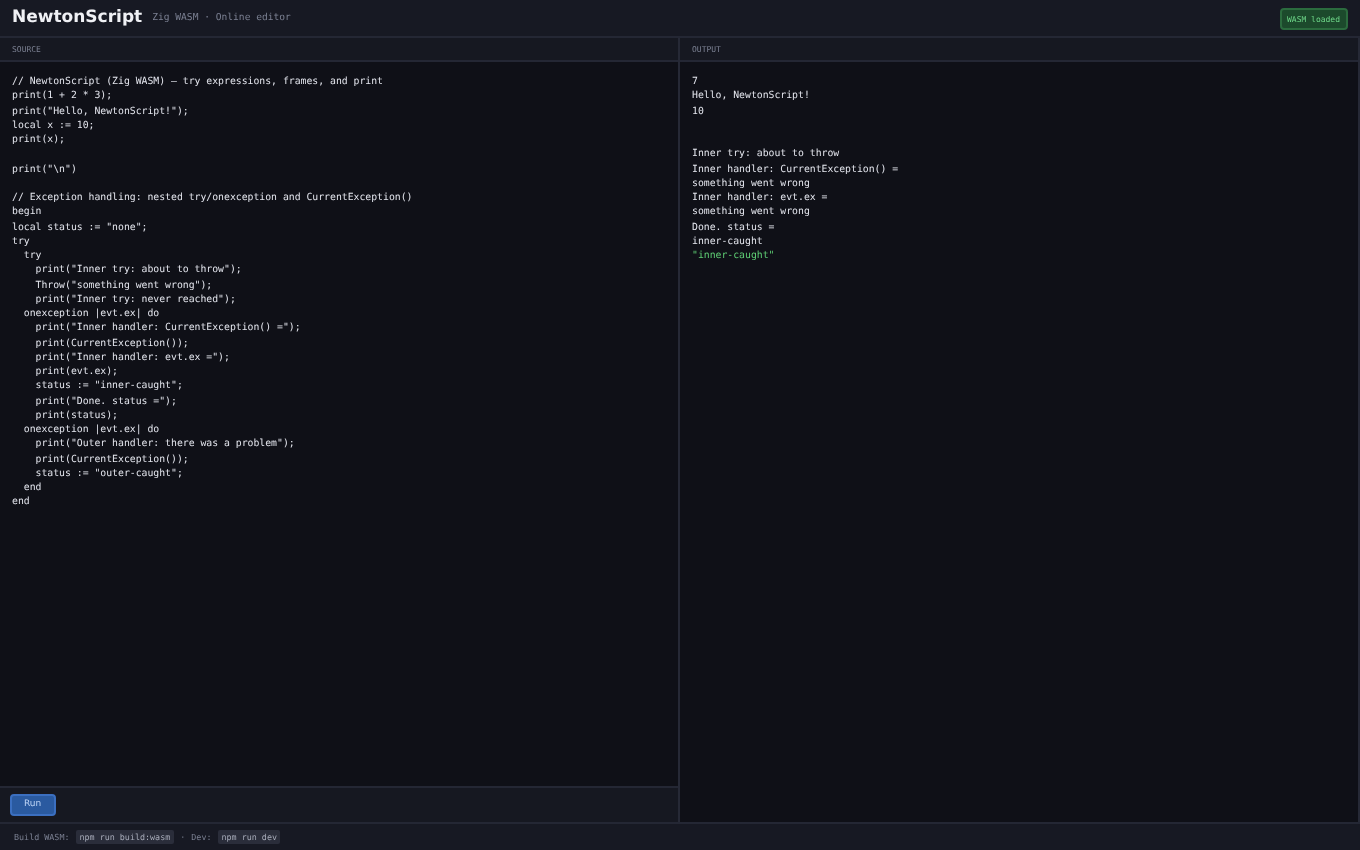 This screenshot has width=1360, height=850. I want to click on app-title: NewtonScript, so click(77, 18).